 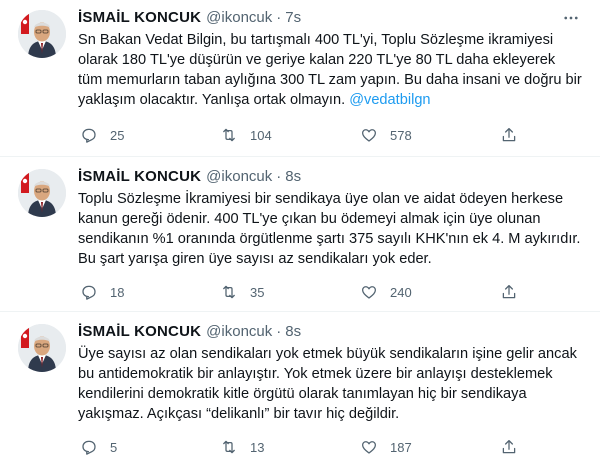 What do you see at coordinates (389, 100) in the screenshot?
I see `mention-link: @vedatbilgn` at bounding box center [389, 100].